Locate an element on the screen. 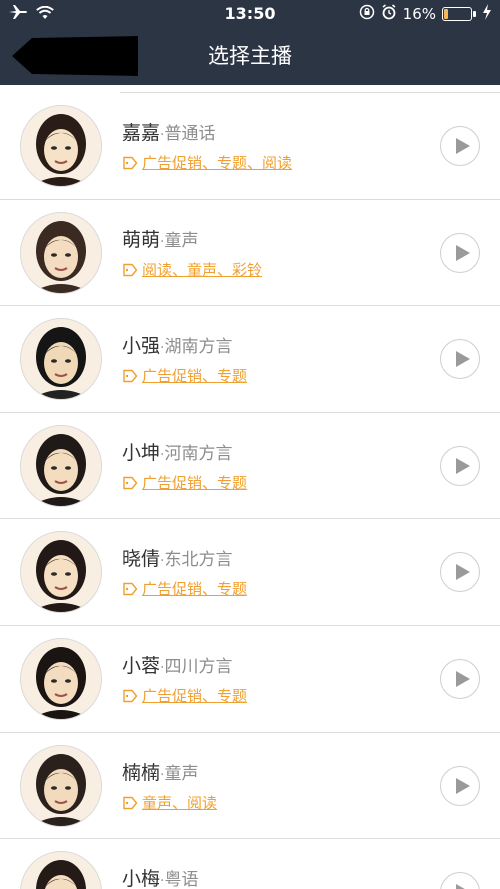 The width and height of the screenshot is (500, 889). status-right: 16% is located at coordinates (425, 14).